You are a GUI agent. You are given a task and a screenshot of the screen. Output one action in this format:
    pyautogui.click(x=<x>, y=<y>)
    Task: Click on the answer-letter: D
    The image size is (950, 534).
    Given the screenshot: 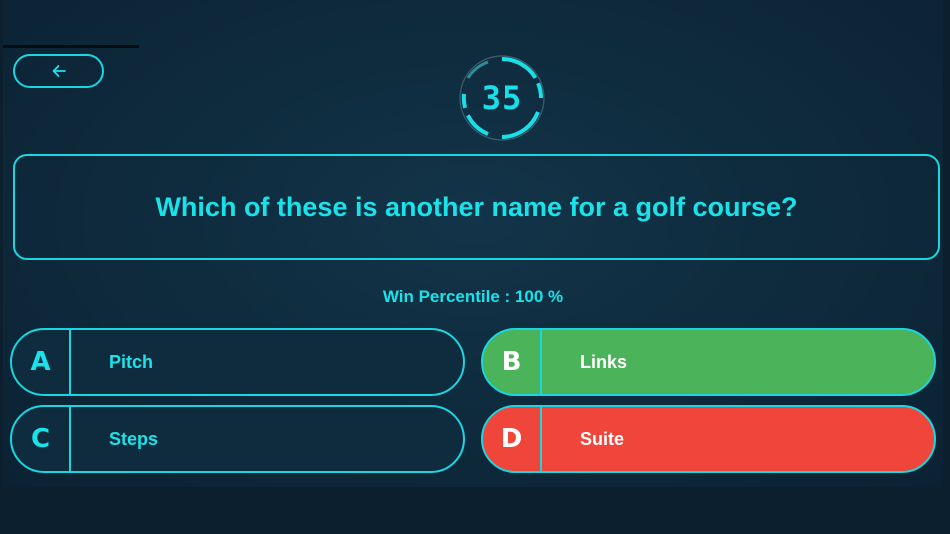 What is the action you would take?
    pyautogui.click(x=511, y=439)
    